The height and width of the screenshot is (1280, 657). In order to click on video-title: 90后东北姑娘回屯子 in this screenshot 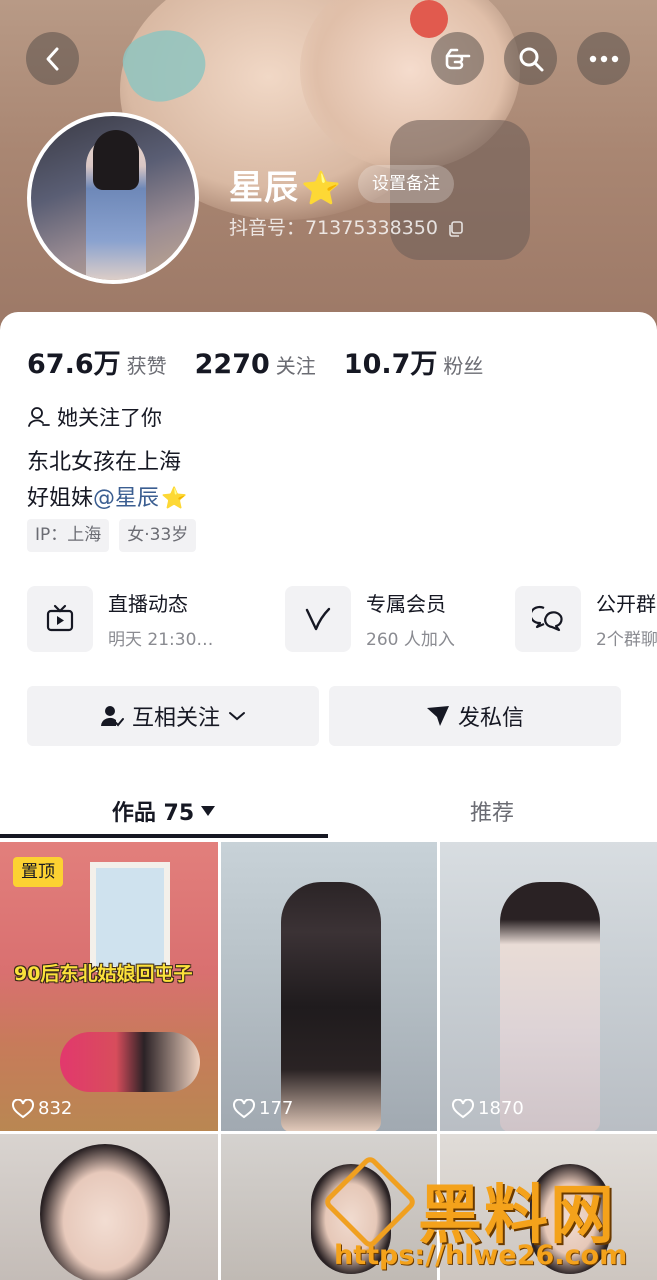, I will do `click(103, 974)`.